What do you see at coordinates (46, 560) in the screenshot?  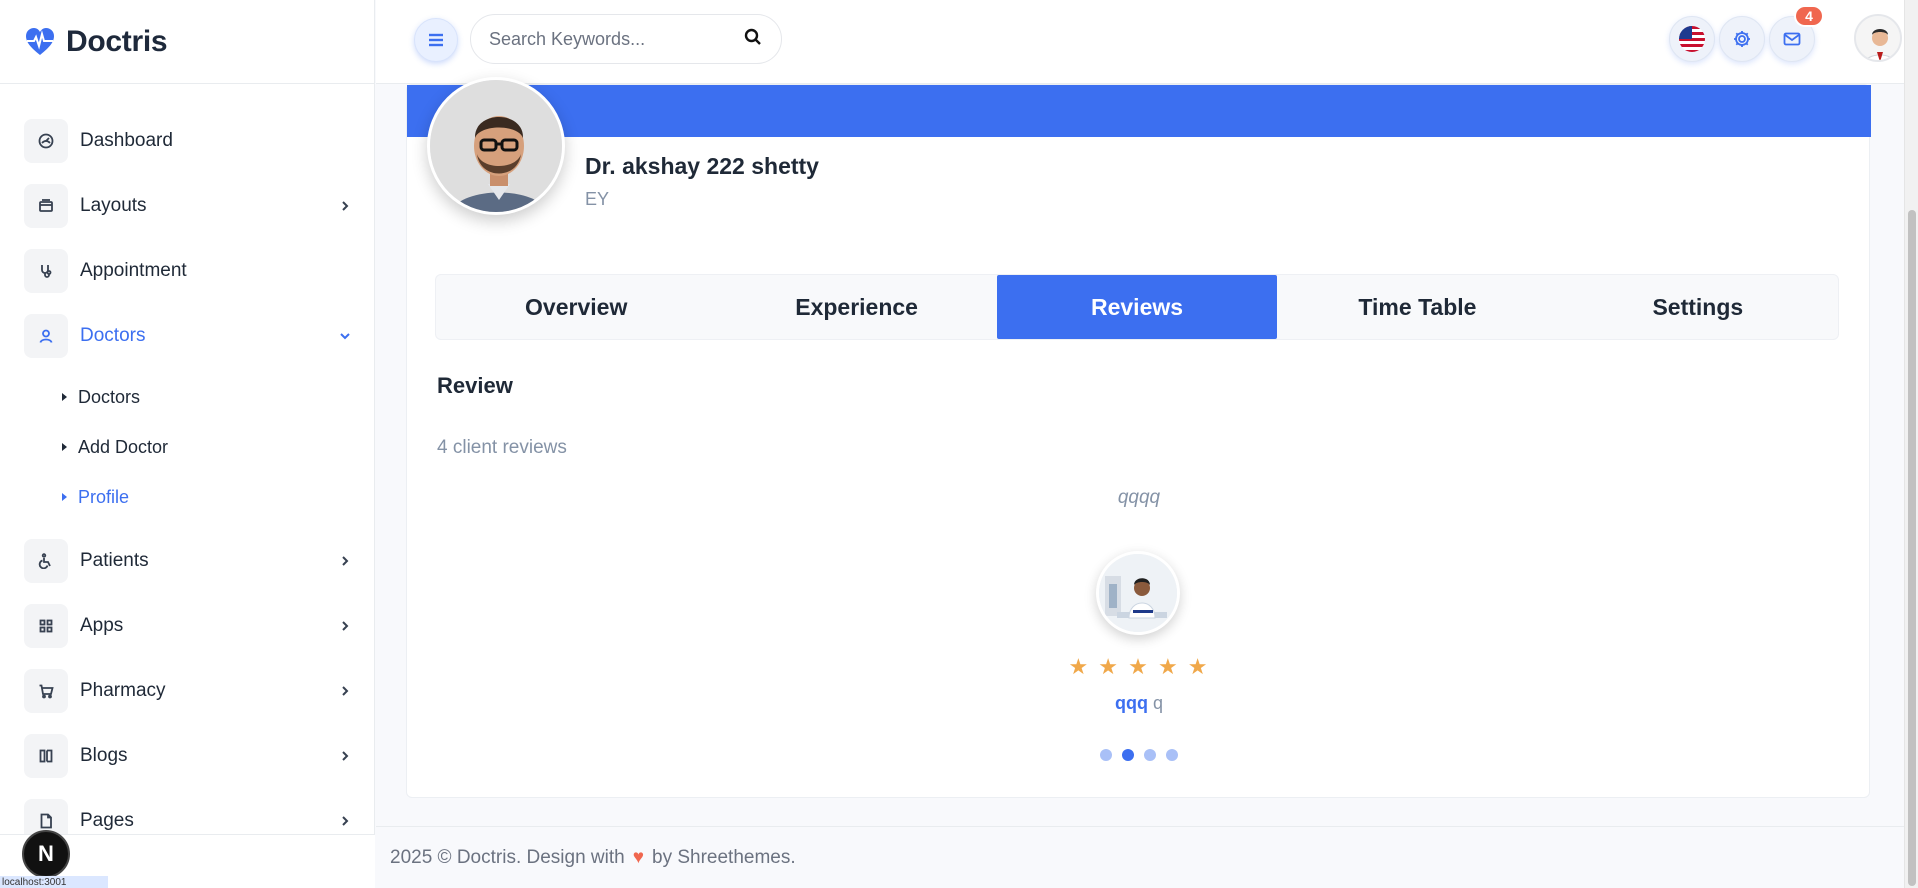 I see `wheelchair-icon` at bounding box center [46, 560].